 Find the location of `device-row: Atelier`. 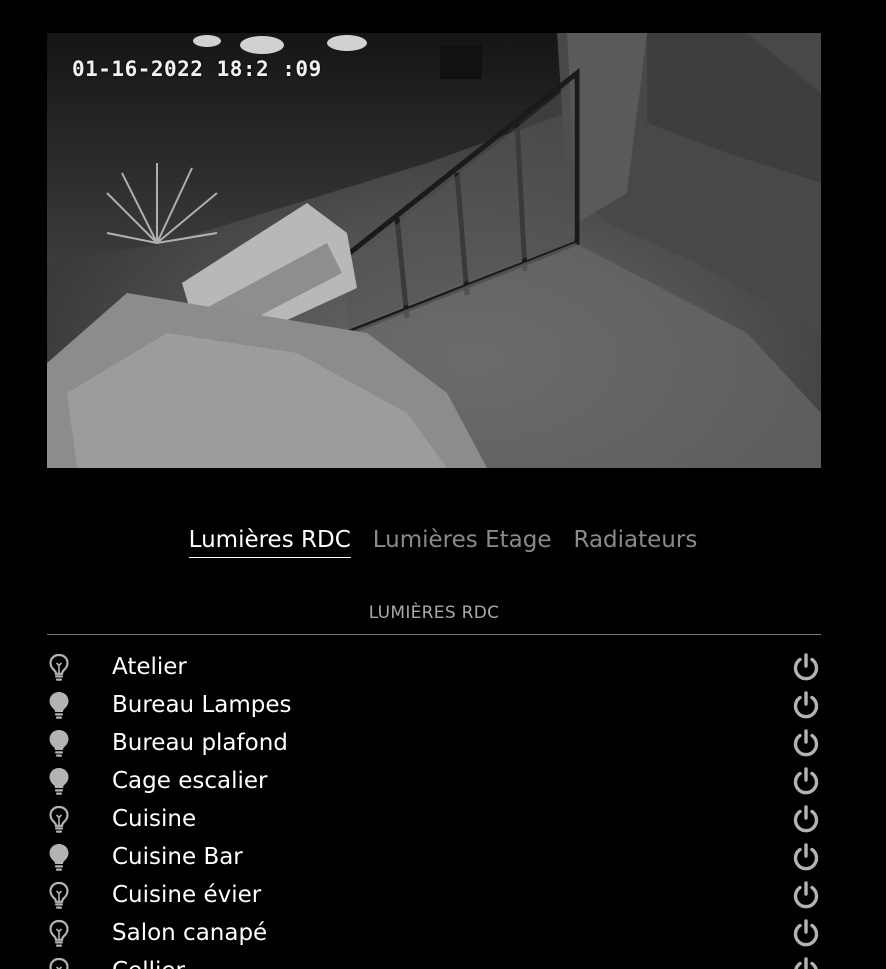

device-row: Atelier is located at coordinates (435, 667).